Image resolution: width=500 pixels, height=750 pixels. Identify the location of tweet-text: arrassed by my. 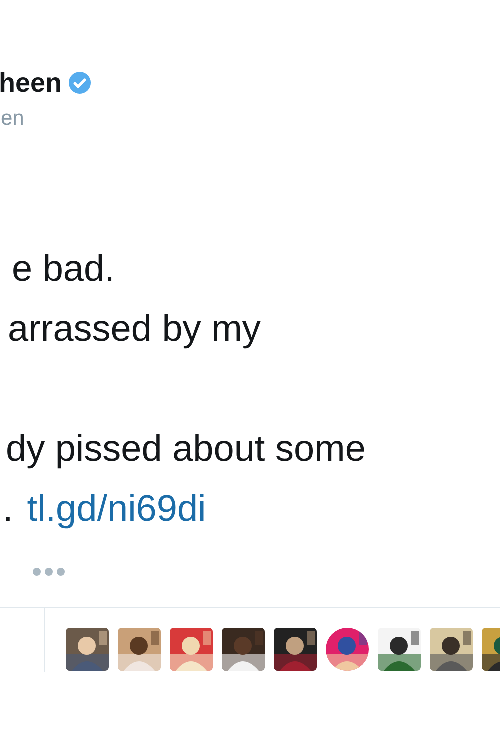
(134, 328).